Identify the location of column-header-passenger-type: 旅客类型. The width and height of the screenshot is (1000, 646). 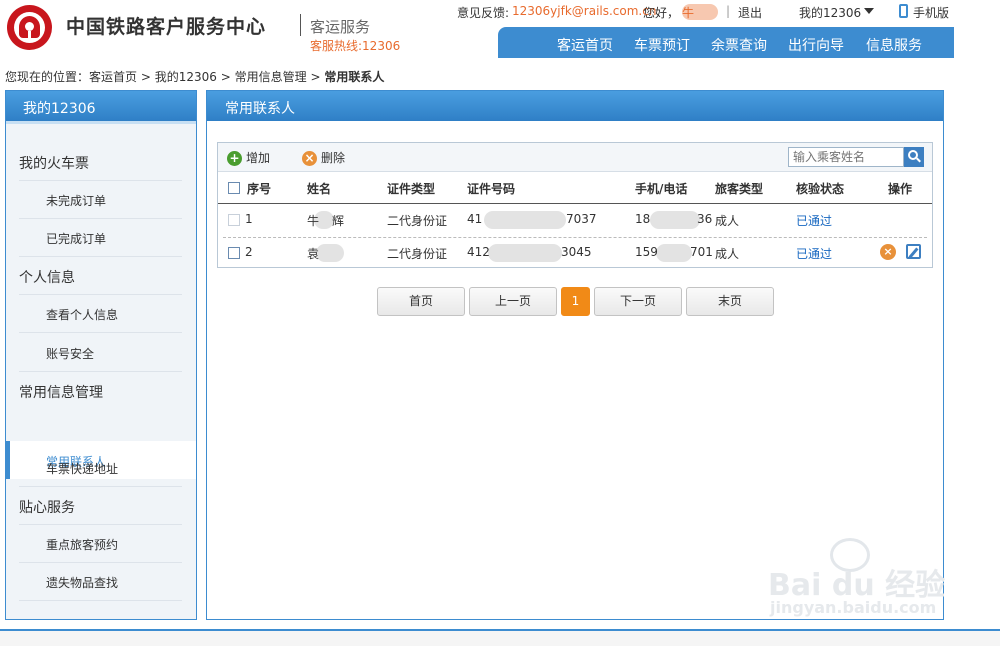
(739, 189).